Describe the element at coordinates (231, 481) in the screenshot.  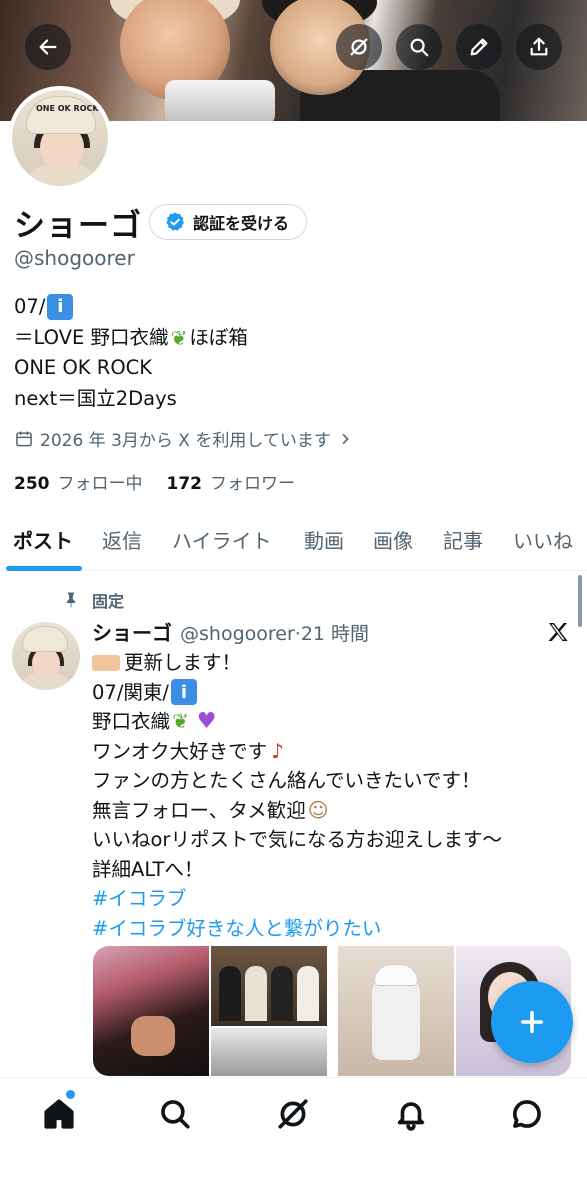
I see `followers-link: 172 フォロワー` at that location.